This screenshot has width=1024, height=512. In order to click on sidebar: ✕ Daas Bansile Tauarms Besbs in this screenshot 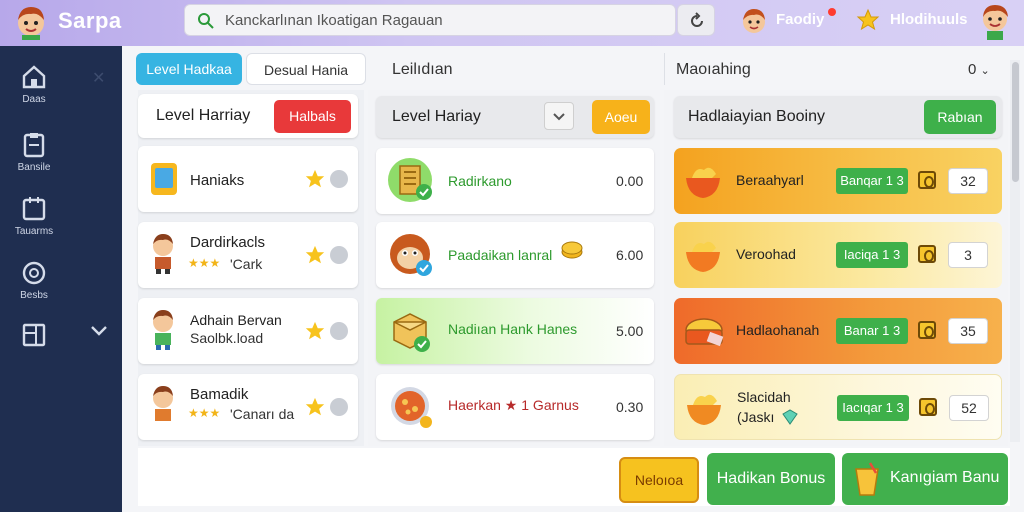, I will do `click(61, 279)`.